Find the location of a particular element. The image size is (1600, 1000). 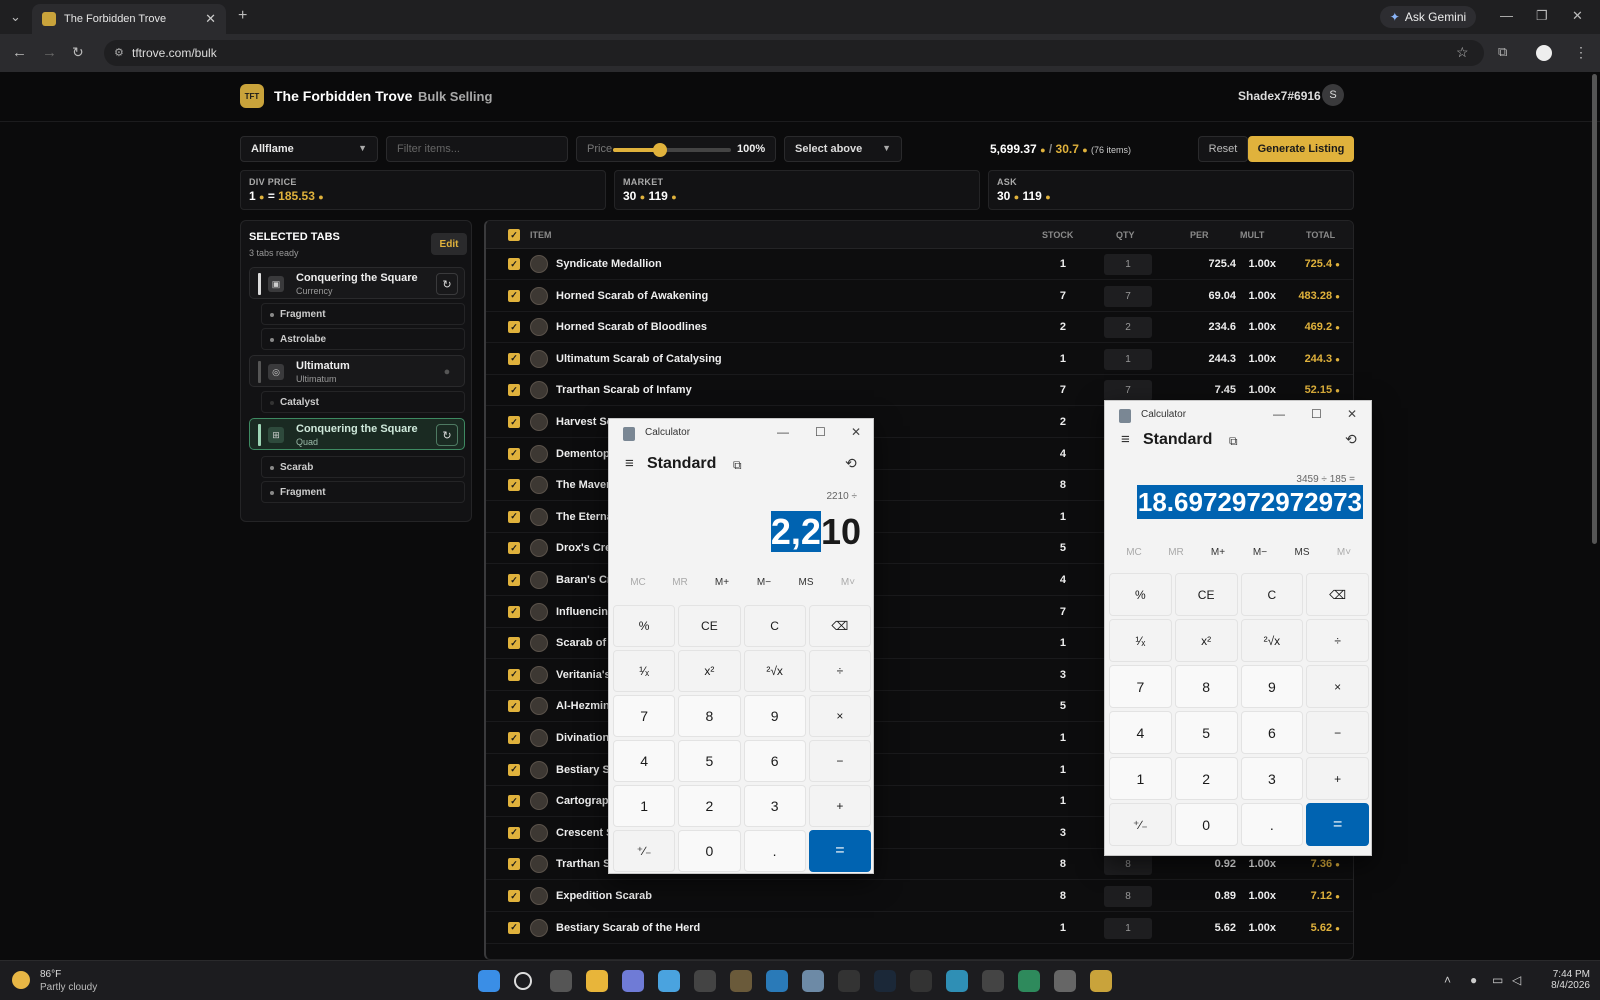

stash-tab-ultimatum: ◎ Ultimatum Ultimatum ● is located at coordinates (357, 371).